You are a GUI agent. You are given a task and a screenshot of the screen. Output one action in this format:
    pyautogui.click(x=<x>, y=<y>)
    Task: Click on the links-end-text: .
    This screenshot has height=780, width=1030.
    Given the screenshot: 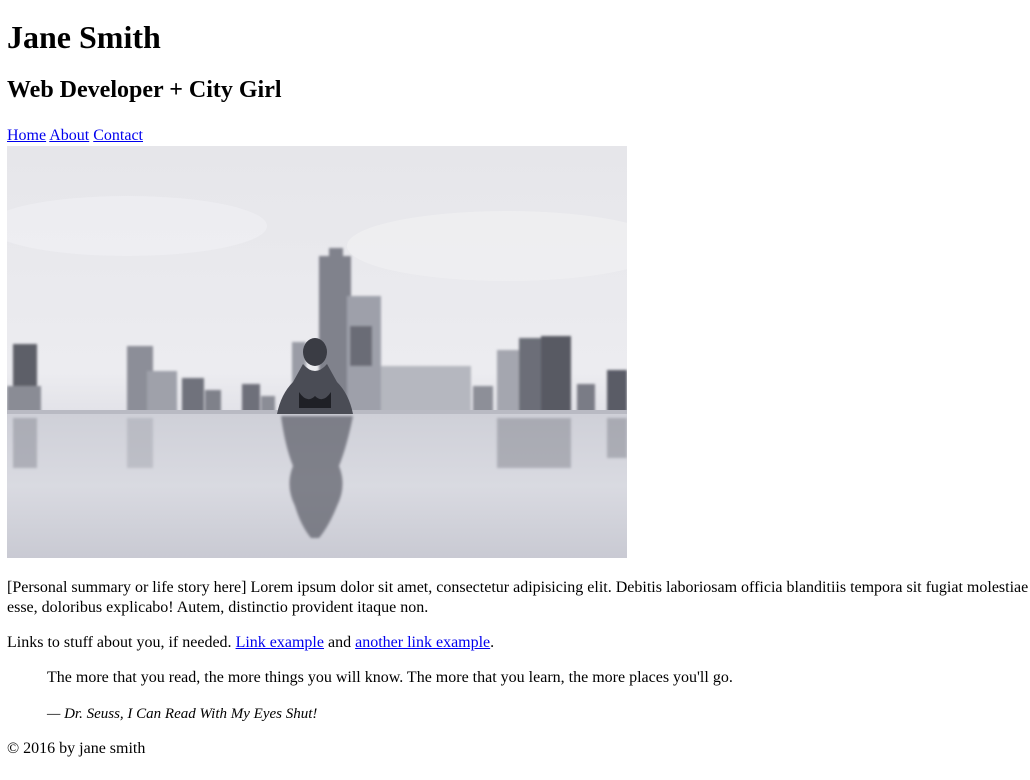 What is the action you would take?
    pyautogui.click(x=492, y=642)
    